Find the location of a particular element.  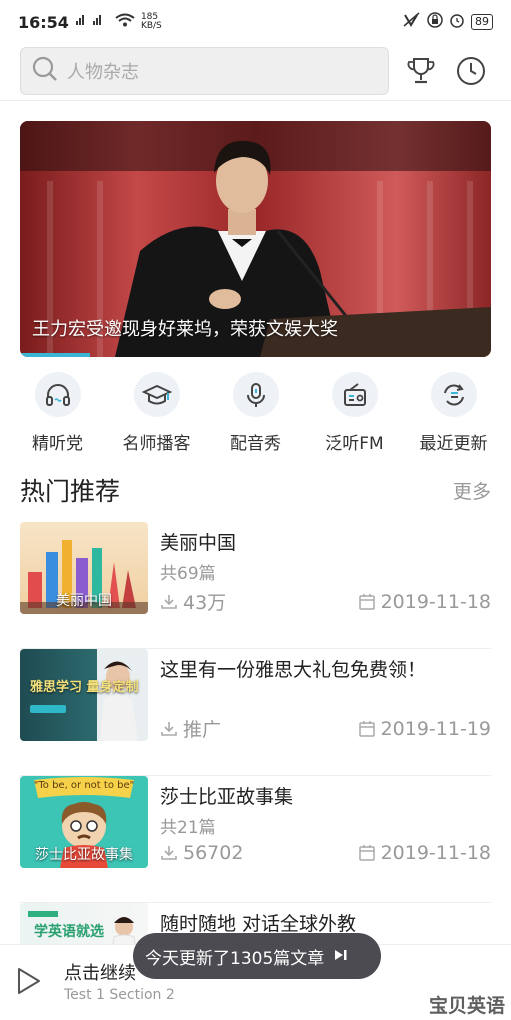

history-button is located at coordinates (471, 71).